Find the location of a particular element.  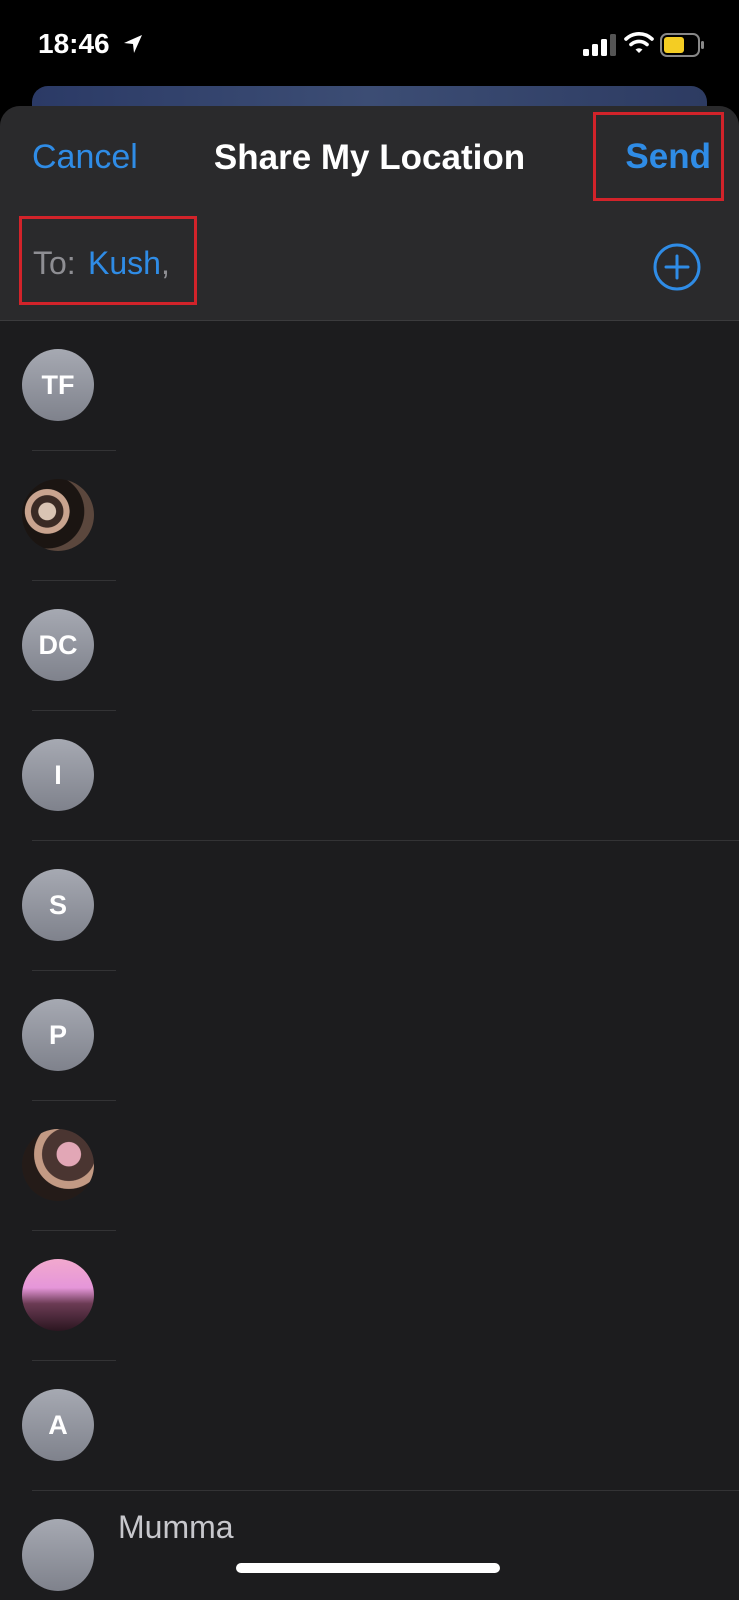

contact-avatar is located at coordinates (58, 1555).